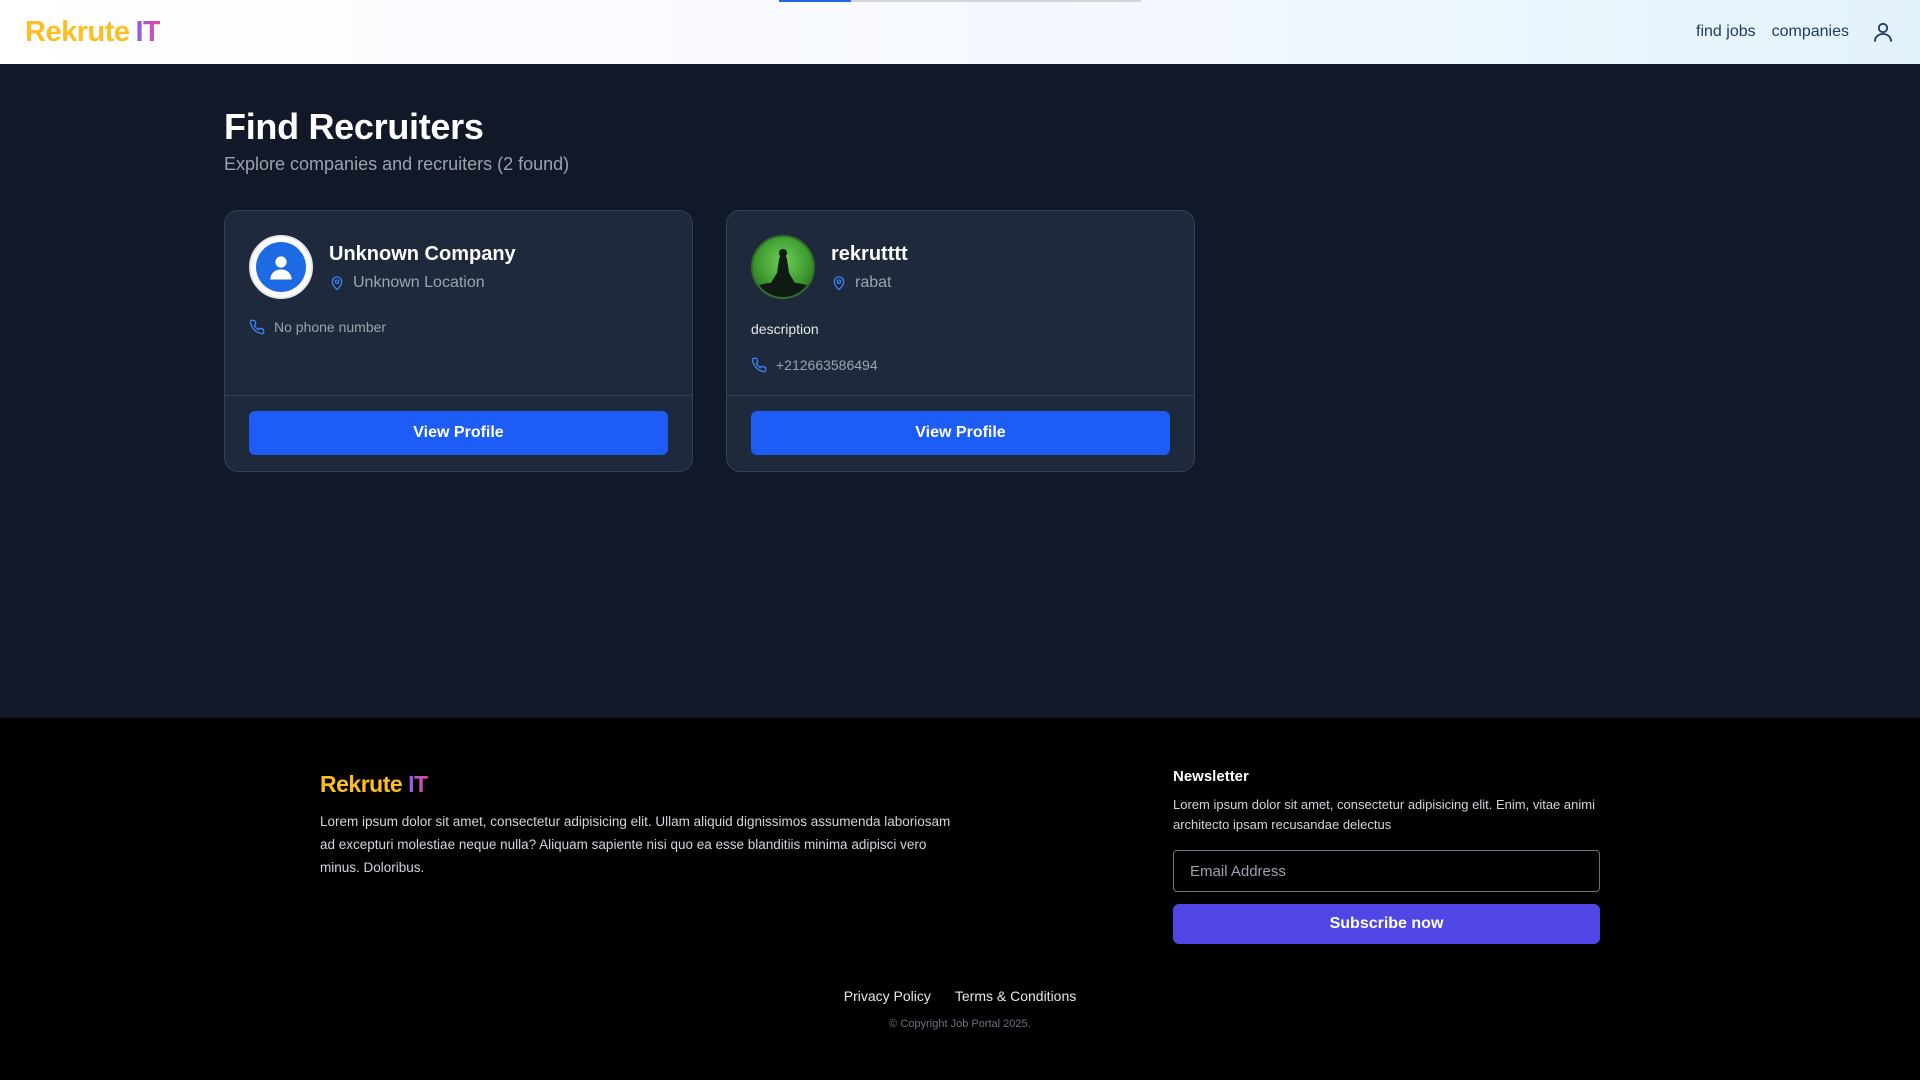  Describe the element at coordinates (1810, 32) in the screenshot. I see `nav-companies: companies` at that location.